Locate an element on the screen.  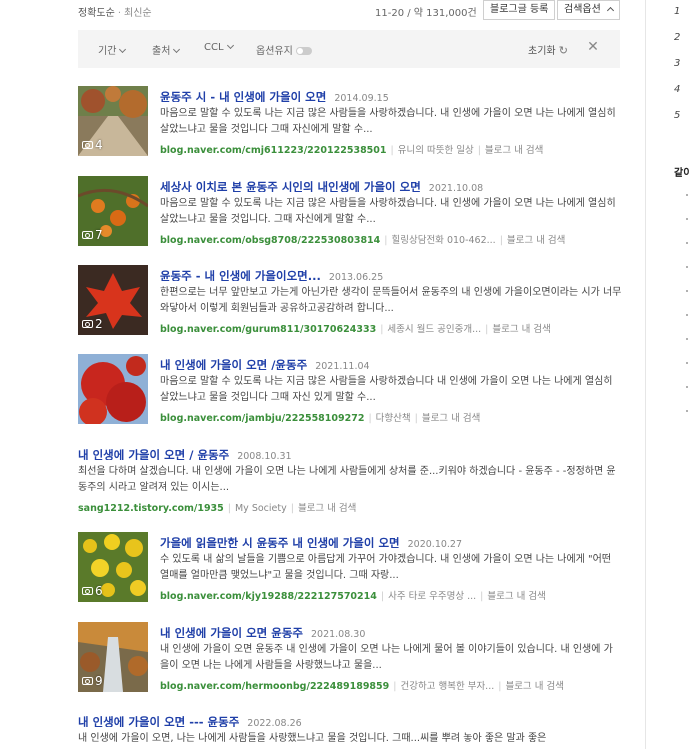
result-date: 2013.06.25 is located at coordinates (356, 276).